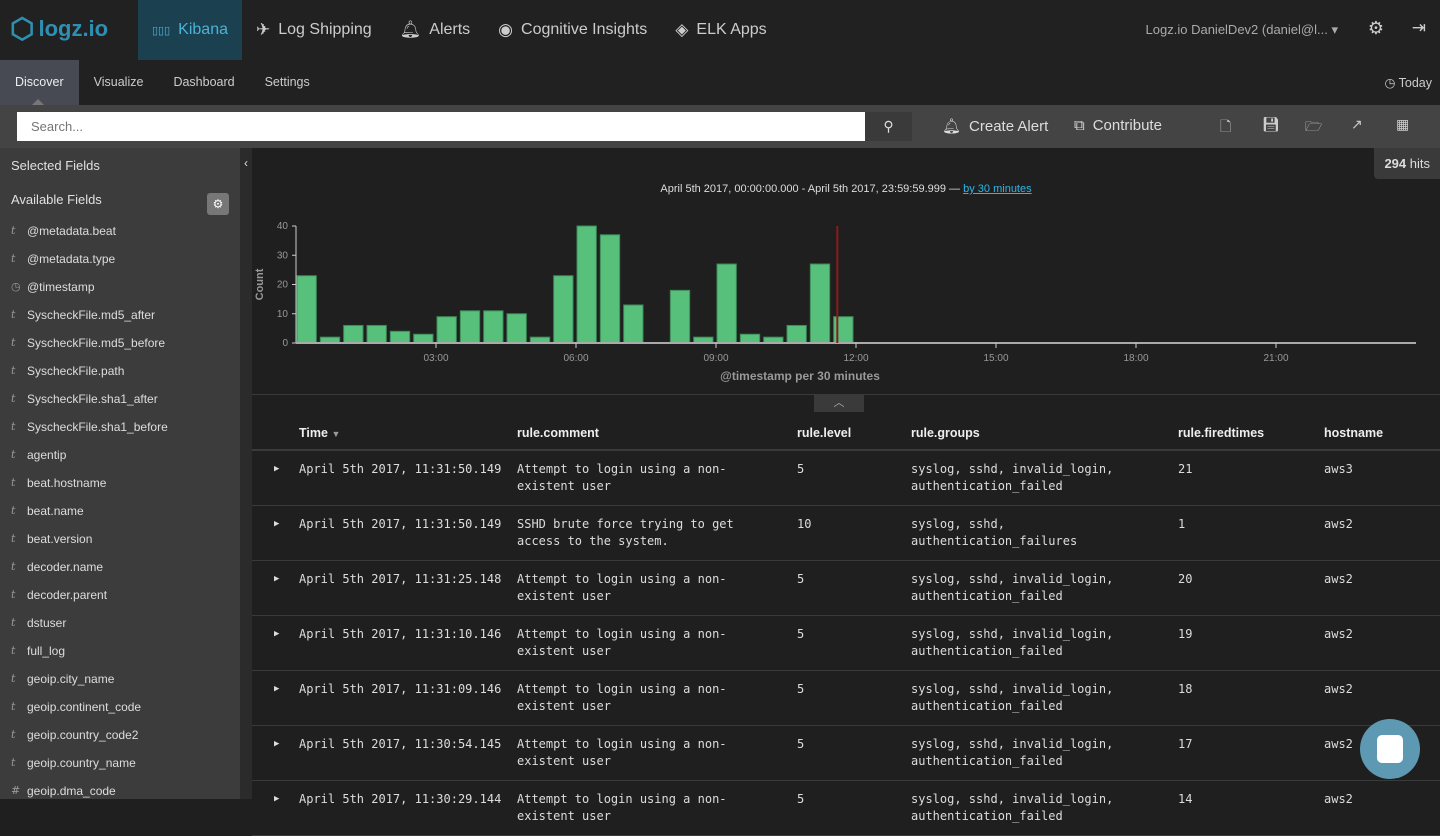  I want to click on field-item: # geoip.dma_code, so click(63, 791).